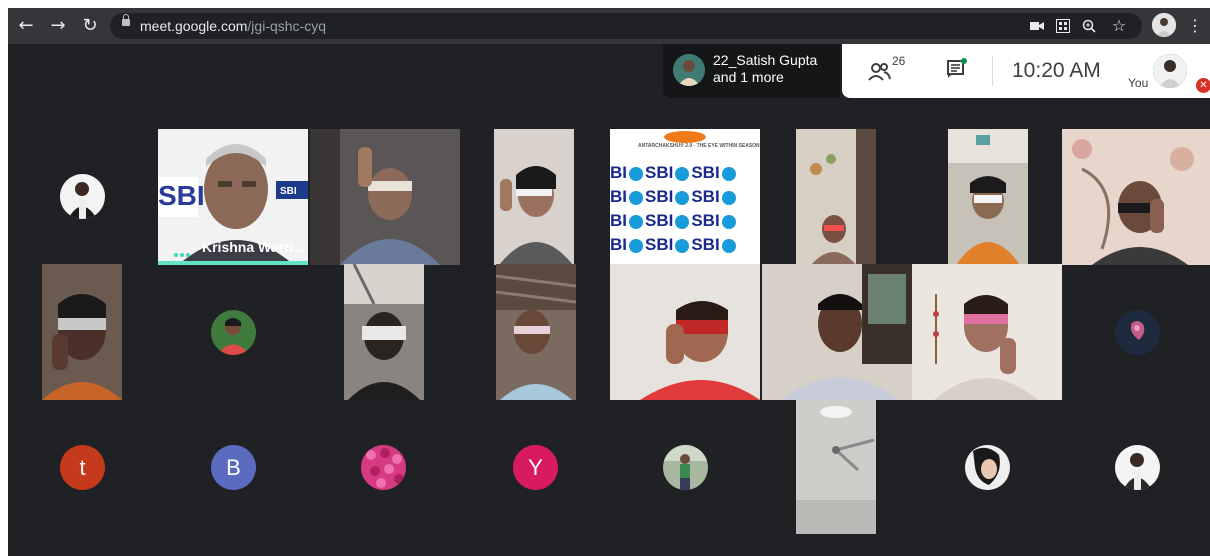  I want to click on bookmark-star-icon: ☆, so click(1119, 26).